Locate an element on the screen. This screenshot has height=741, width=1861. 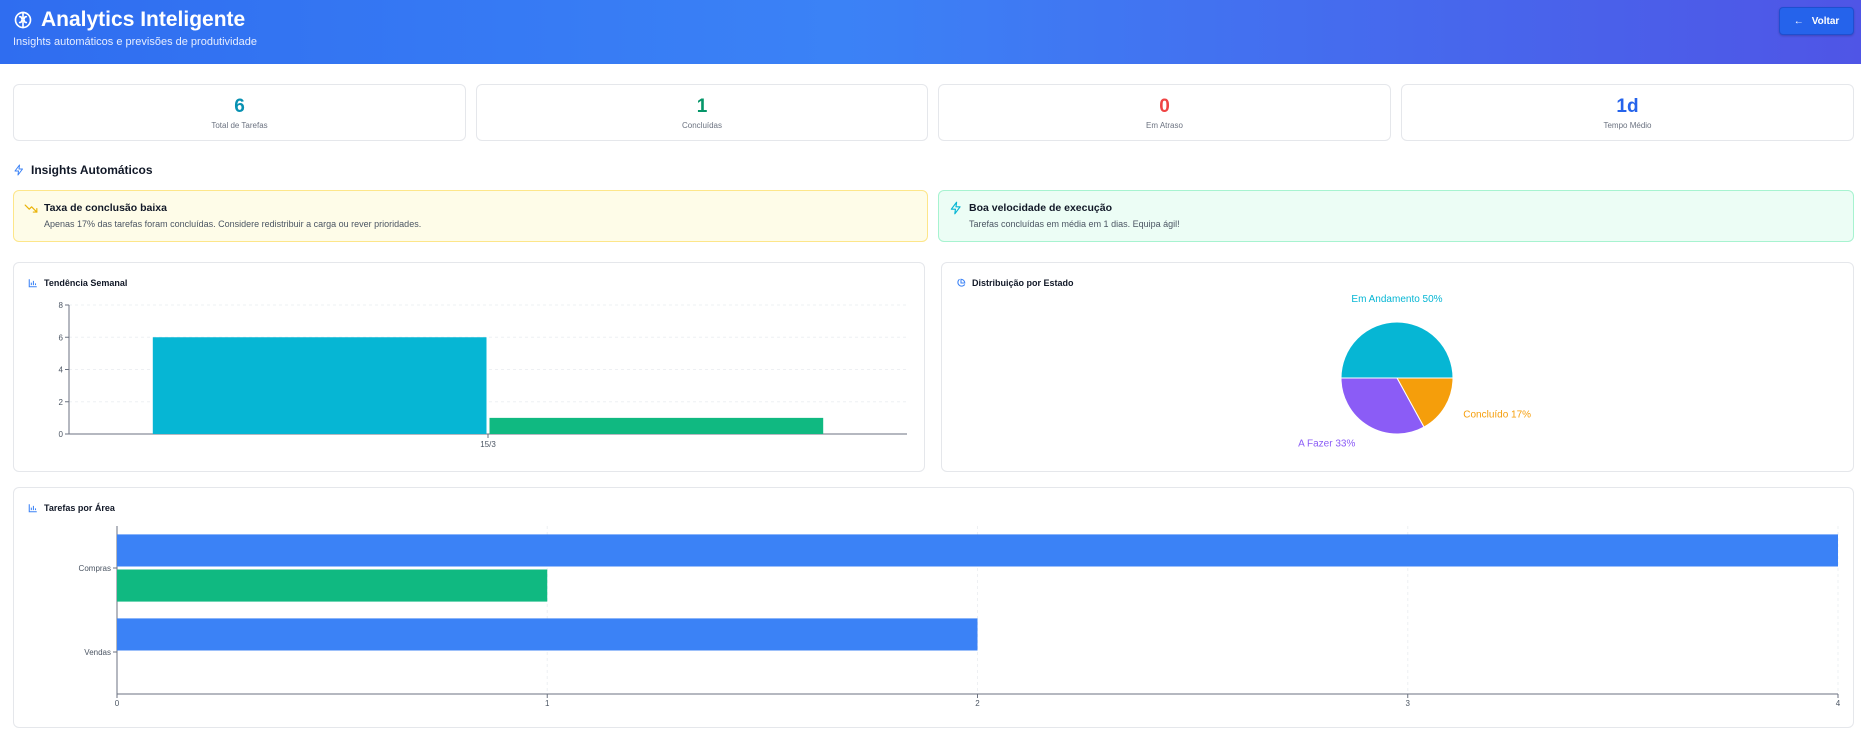
stat-label: Tempo Médio is located at coordinates (1627, 125).